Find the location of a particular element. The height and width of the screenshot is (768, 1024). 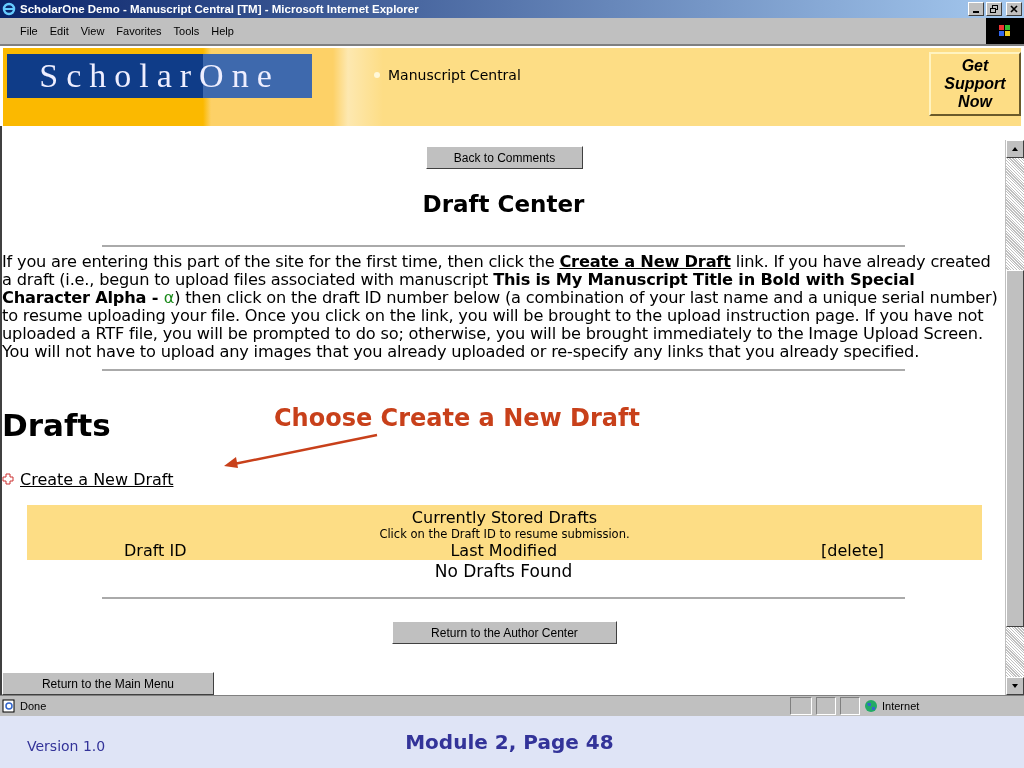

menu-item: Tools is located at coordinates (186, 31).